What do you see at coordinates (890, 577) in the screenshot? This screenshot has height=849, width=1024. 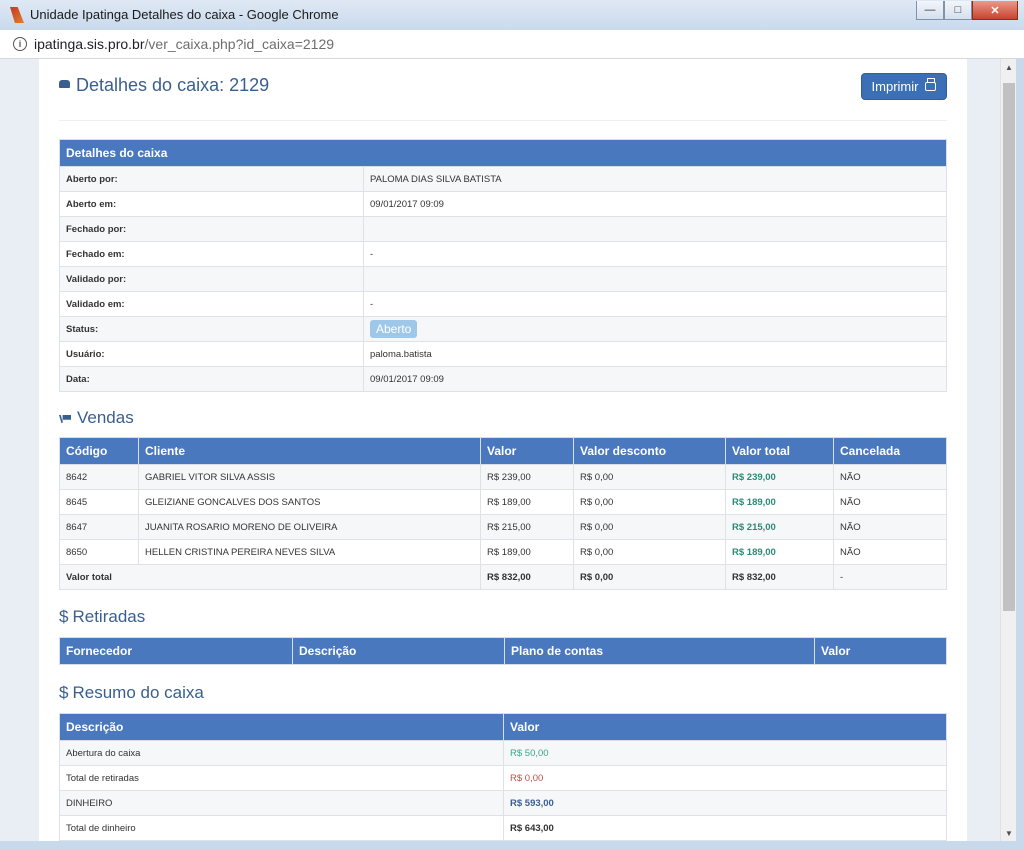 I see `total-cancelada: -` at bounding box center [890, 577].